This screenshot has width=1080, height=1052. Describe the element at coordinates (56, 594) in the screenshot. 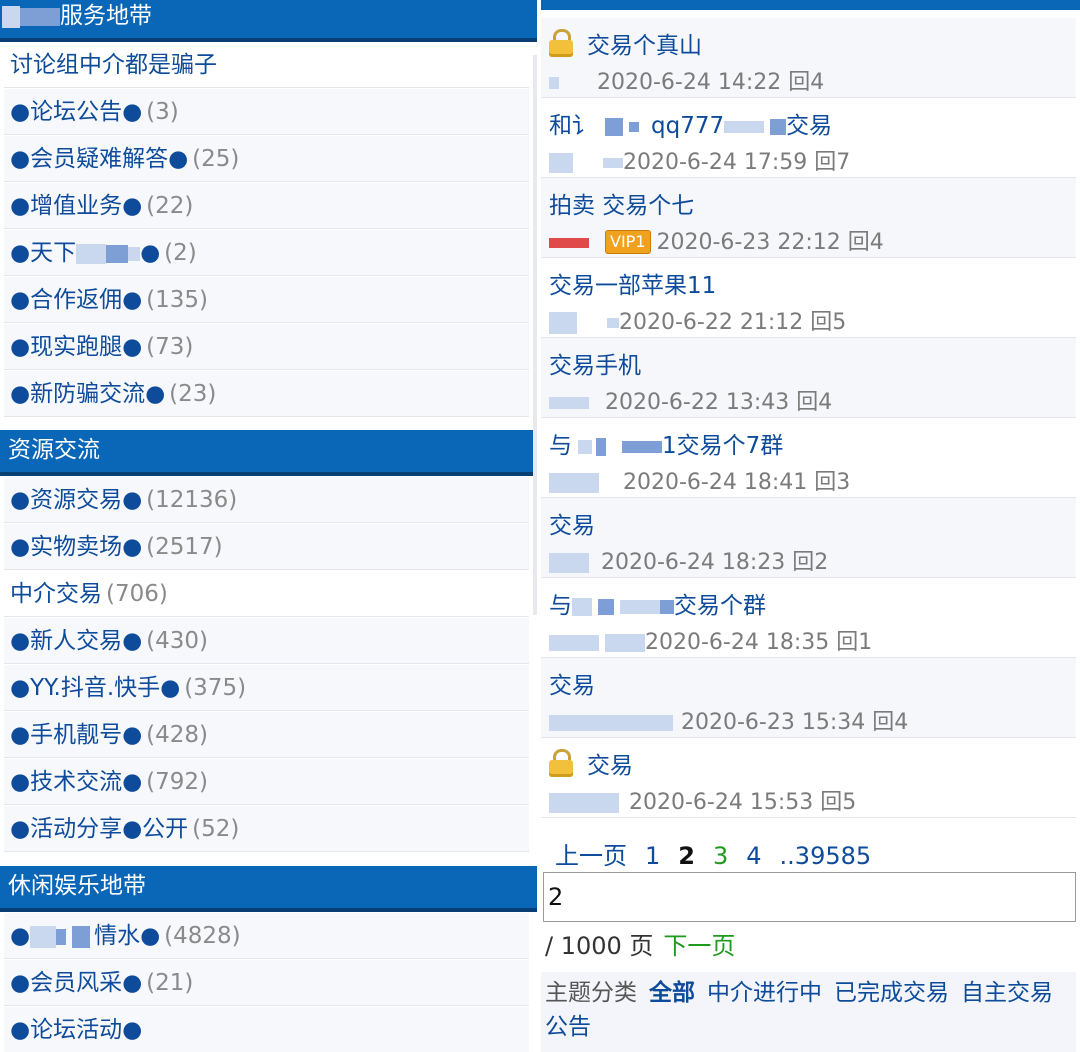

I see `forum-label: 中介交易` at that location.